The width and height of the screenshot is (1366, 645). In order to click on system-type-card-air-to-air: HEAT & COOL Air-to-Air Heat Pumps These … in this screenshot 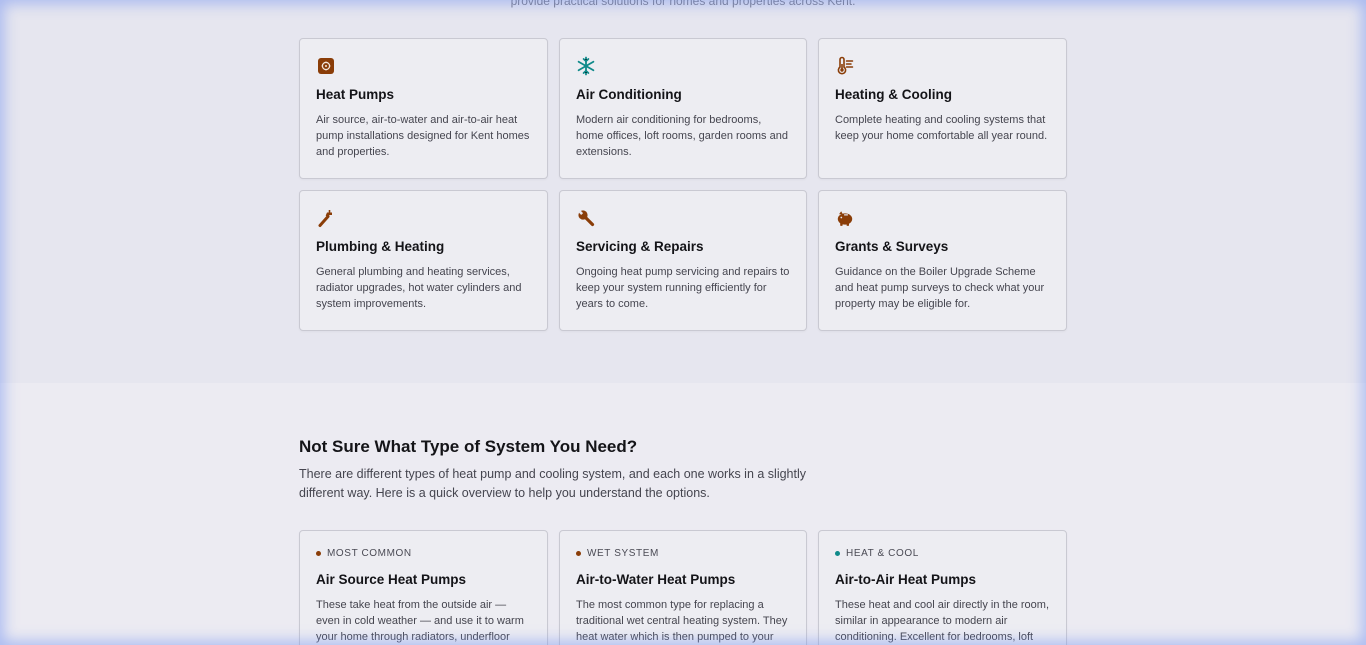, I will do `click(942, 587)`.